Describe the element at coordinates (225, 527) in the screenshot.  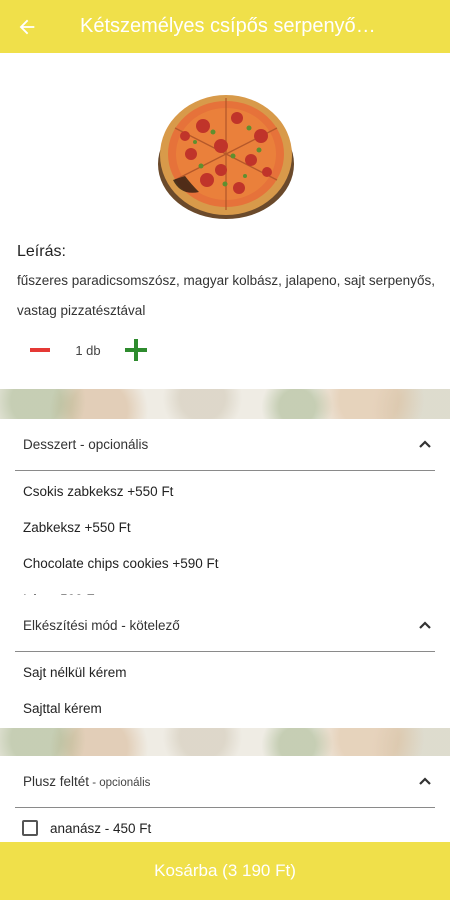
I see `option-item: Zabkeksz +550 Ft` at that location.